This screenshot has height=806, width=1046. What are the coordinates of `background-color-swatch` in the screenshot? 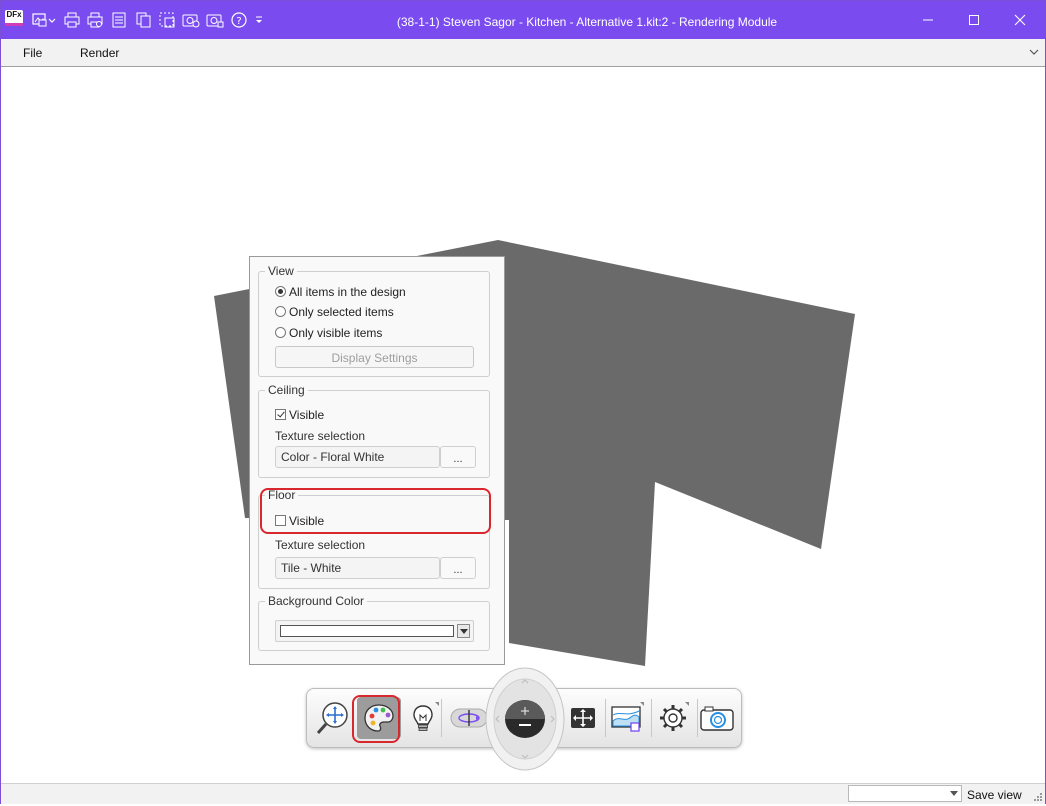 It's located at (367, 631).